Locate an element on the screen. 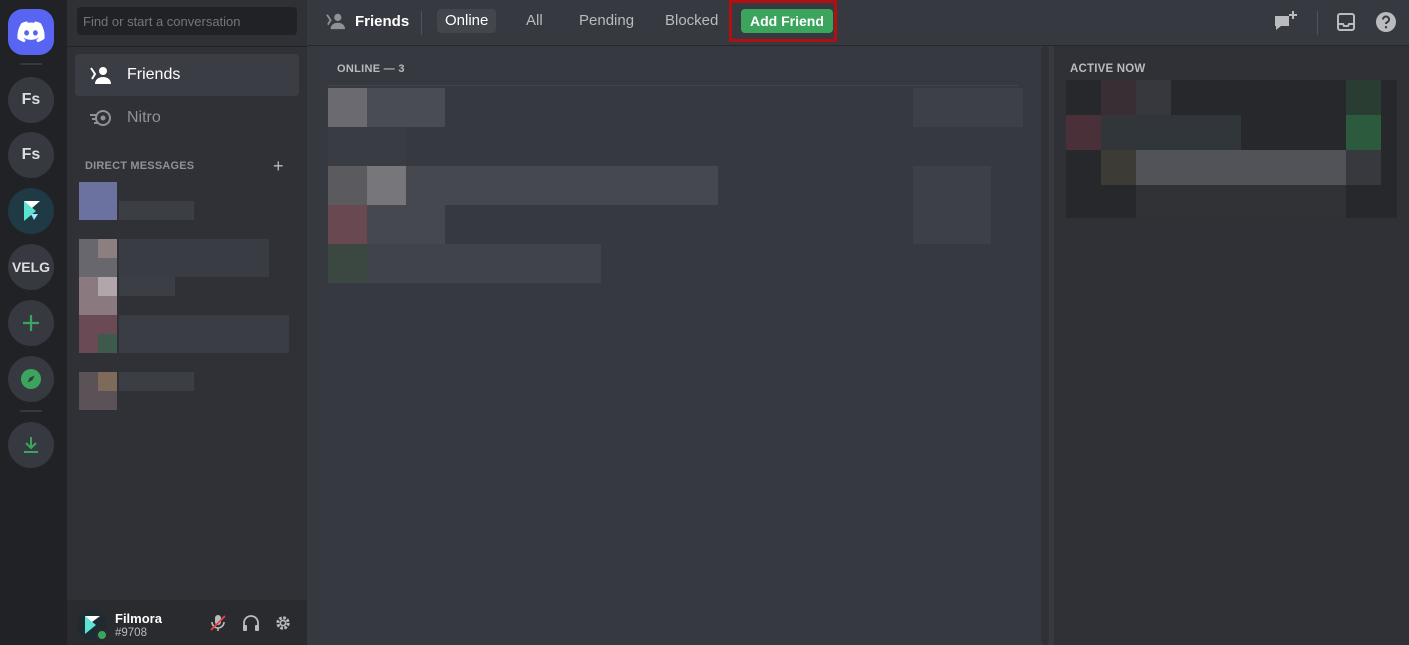 This screenshot has height=645, width=1409. create-dm-button: + is located at coordinates (278, 166).